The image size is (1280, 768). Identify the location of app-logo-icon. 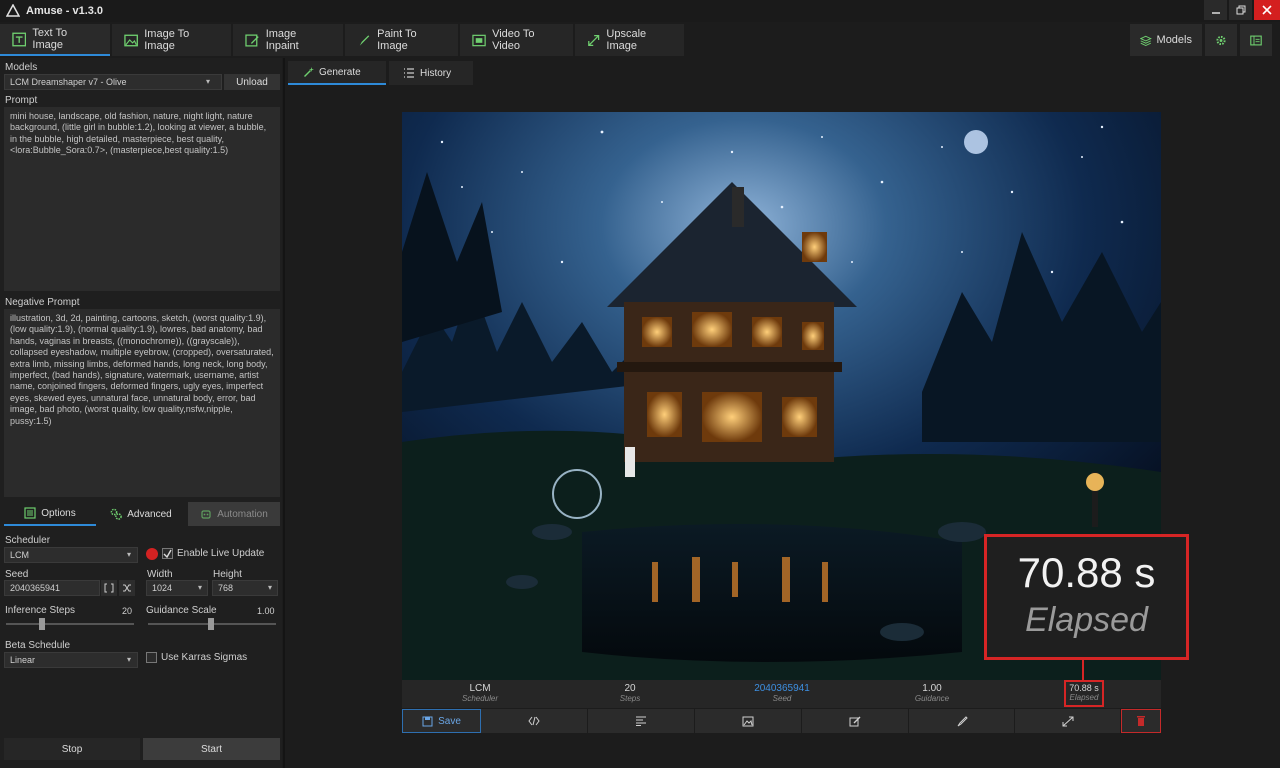
(13, 10).